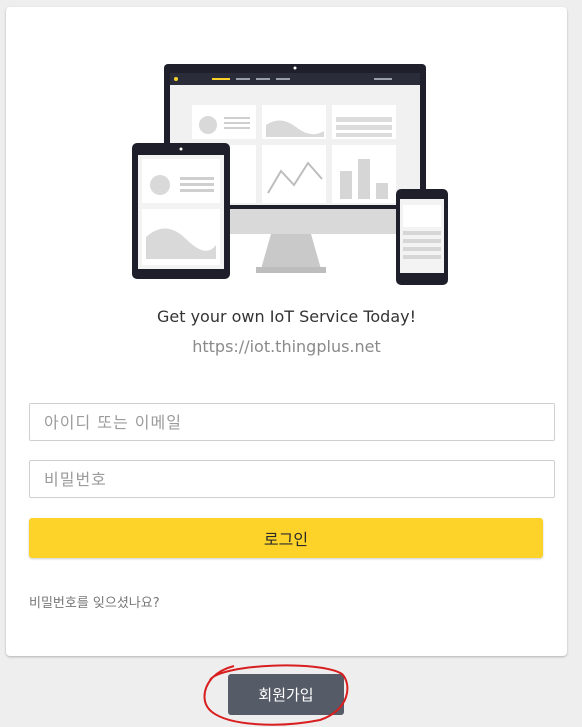  Describe the element at coordinates (286, 316) in the screenshot. I see `hero-tagline: Get your own IoT Service Today!` at that location.